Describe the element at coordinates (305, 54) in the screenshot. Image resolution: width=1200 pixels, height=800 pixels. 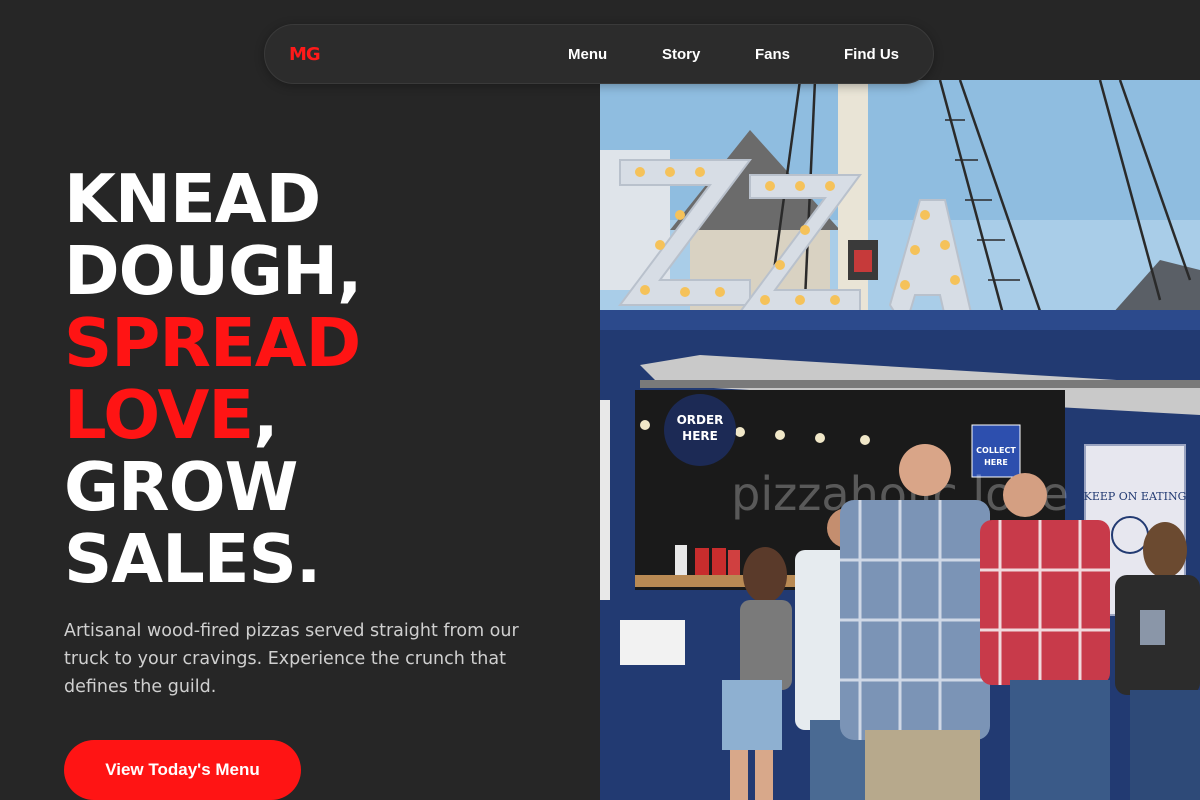
I see `brand-logo: MG` at that location.